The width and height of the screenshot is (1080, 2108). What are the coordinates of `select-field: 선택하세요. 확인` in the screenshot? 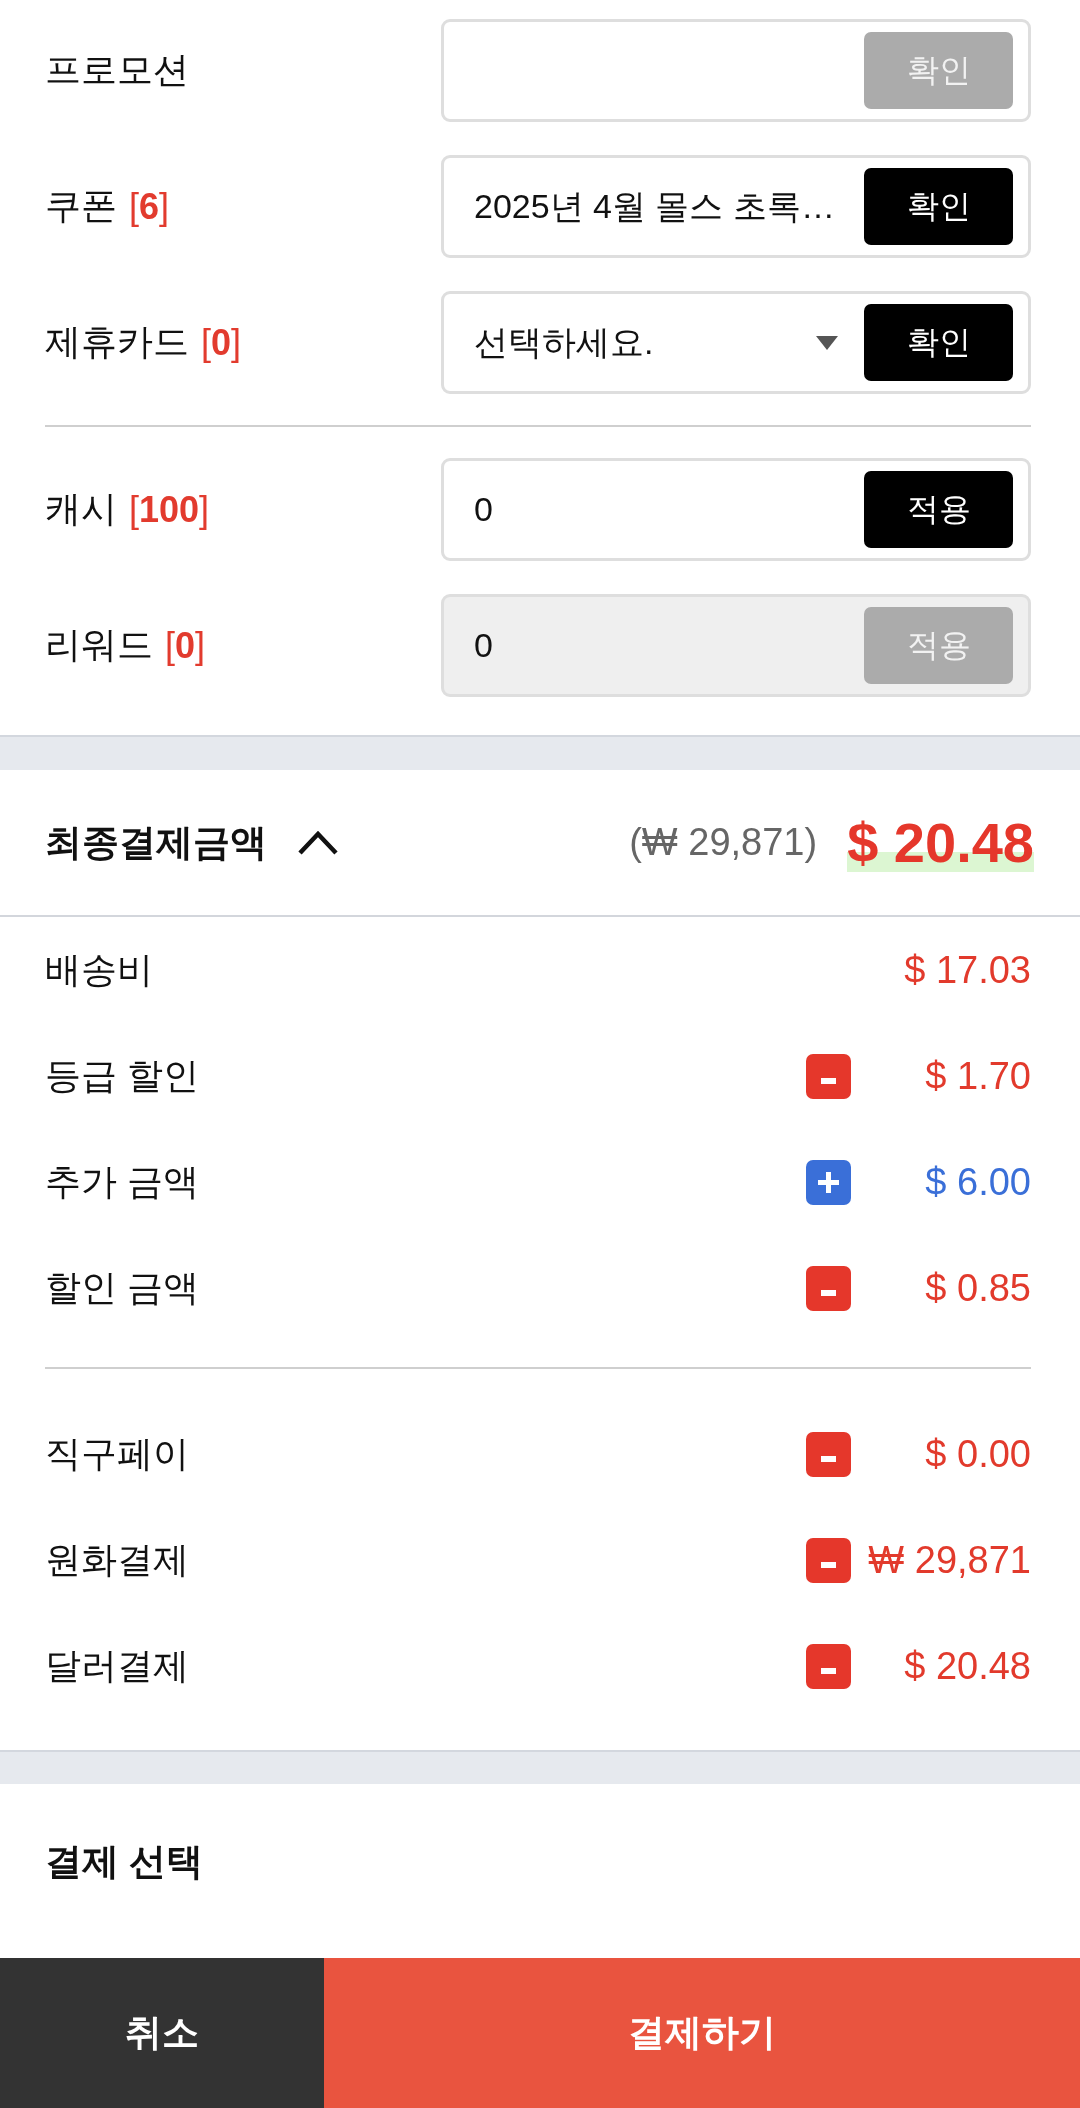 It's located at (736, 342).